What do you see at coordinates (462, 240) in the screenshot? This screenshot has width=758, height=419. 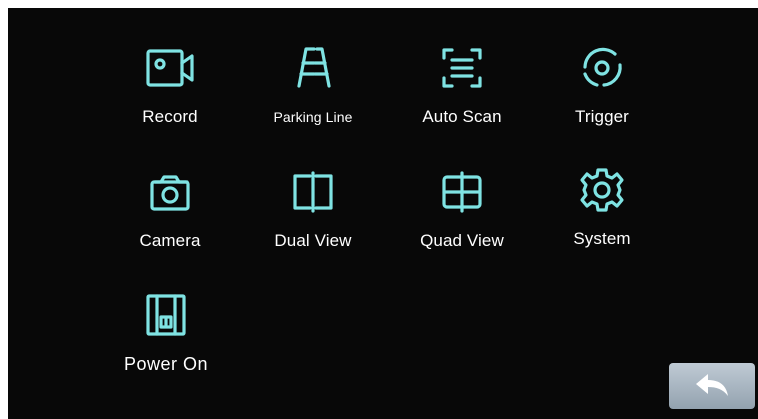 I see `quad-view-label: Quad View` at bounding box center [462, 240].